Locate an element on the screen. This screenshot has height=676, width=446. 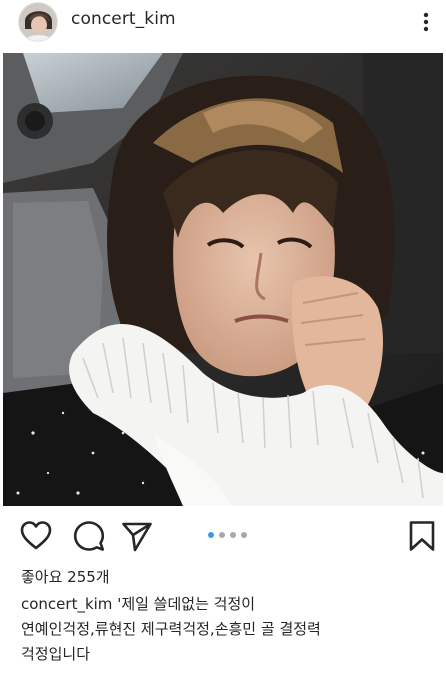
caption-username: concert_kim is located at coordinates (66, 604).